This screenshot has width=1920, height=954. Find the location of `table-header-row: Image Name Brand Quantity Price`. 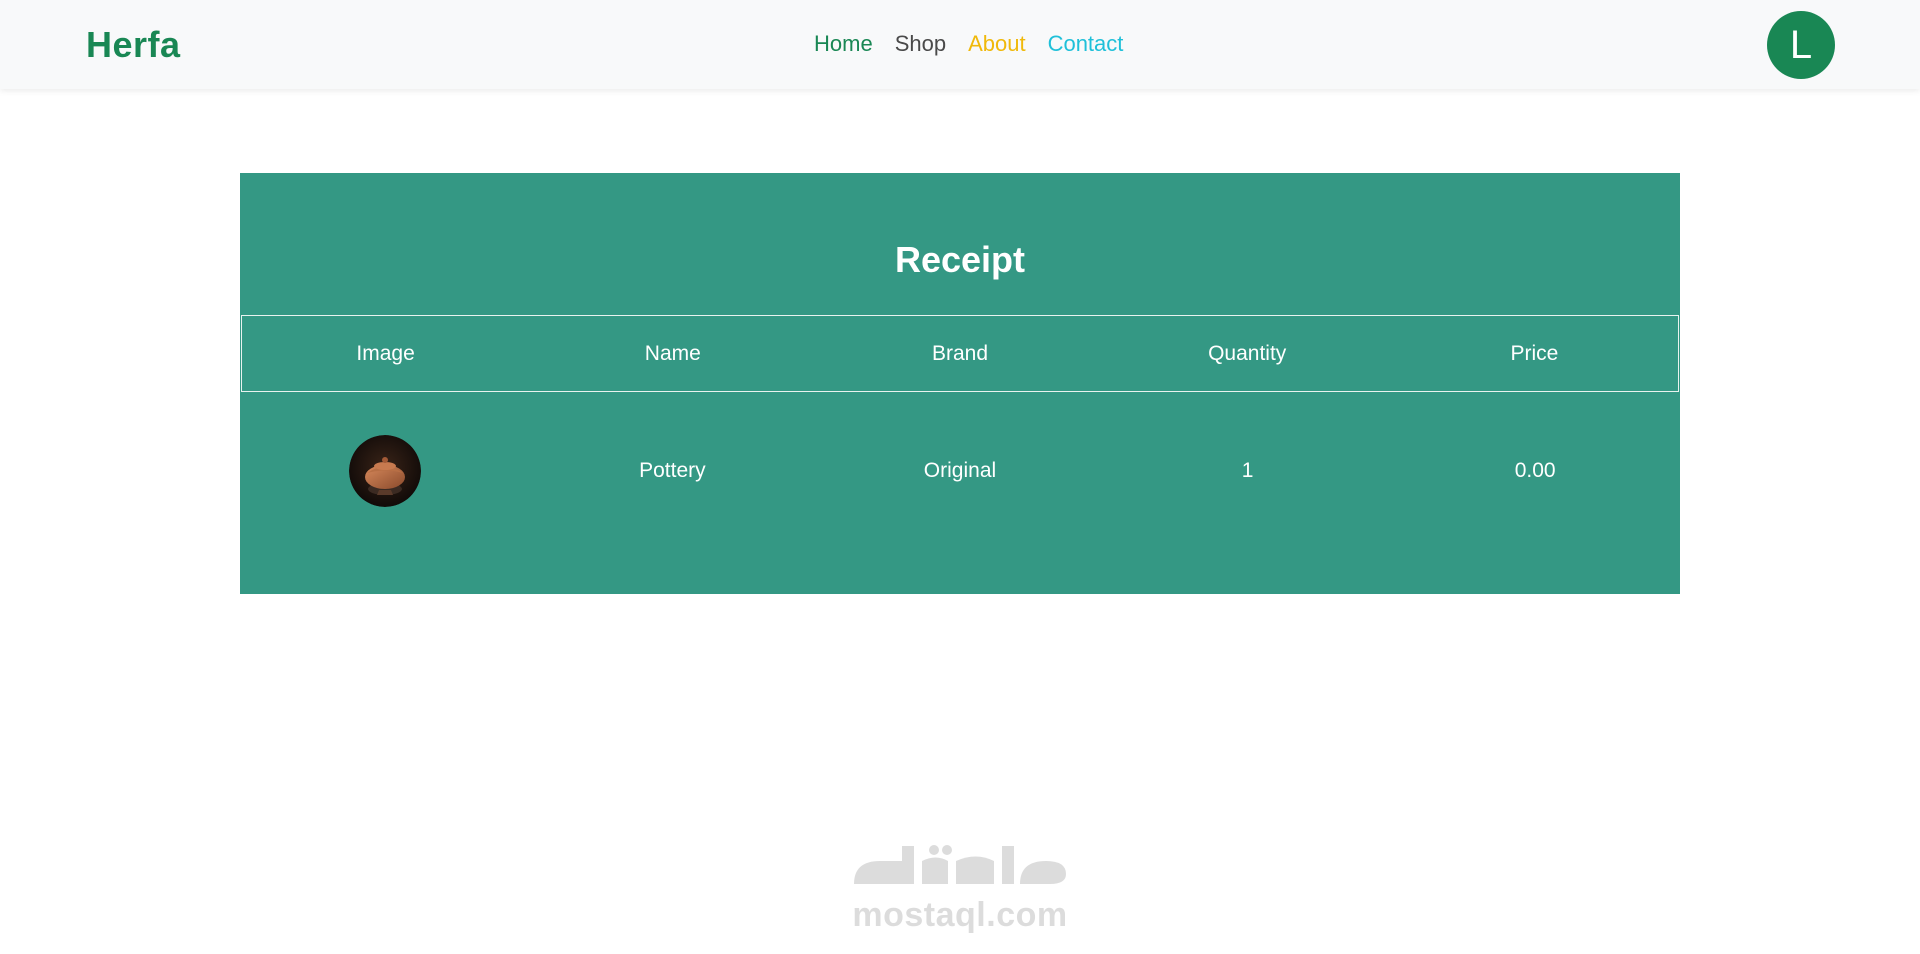

table-header-row: Image Name Brand Quantity Price is located at coordinates (960, 353).